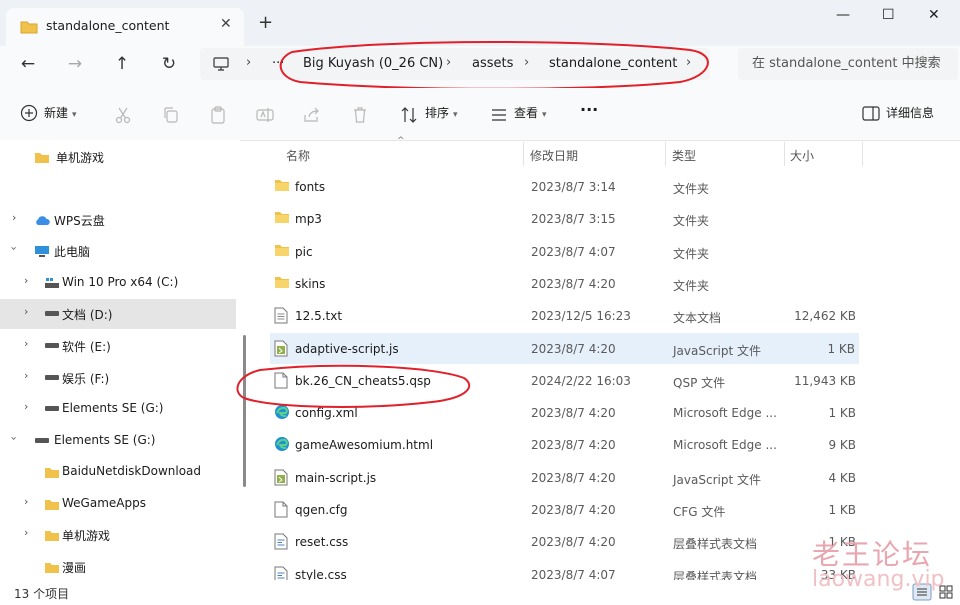 Image resolution: width=960 pixels, height=605 pixels. Describe the element at coordinates (86, 536) in the screenshot. I see `sidebar-item-label: 单机游戏` at that location.